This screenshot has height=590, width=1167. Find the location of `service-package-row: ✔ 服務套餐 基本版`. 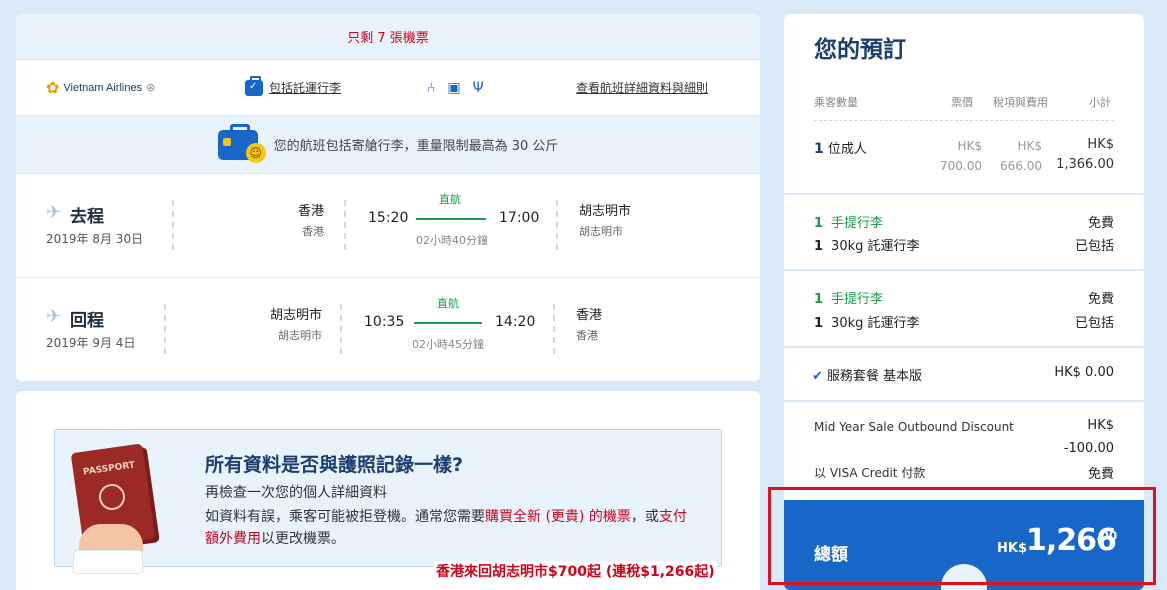

service-package-row: ✔ 服務套餐 基本版 is located at coordinates (867, 374).